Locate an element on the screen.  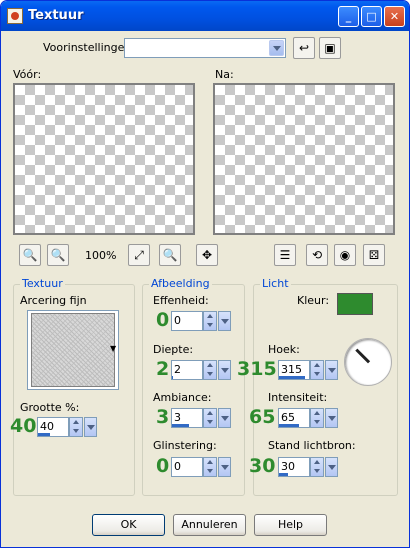
intensity-label: Intensiteit: is located at coordinates (298, 397).